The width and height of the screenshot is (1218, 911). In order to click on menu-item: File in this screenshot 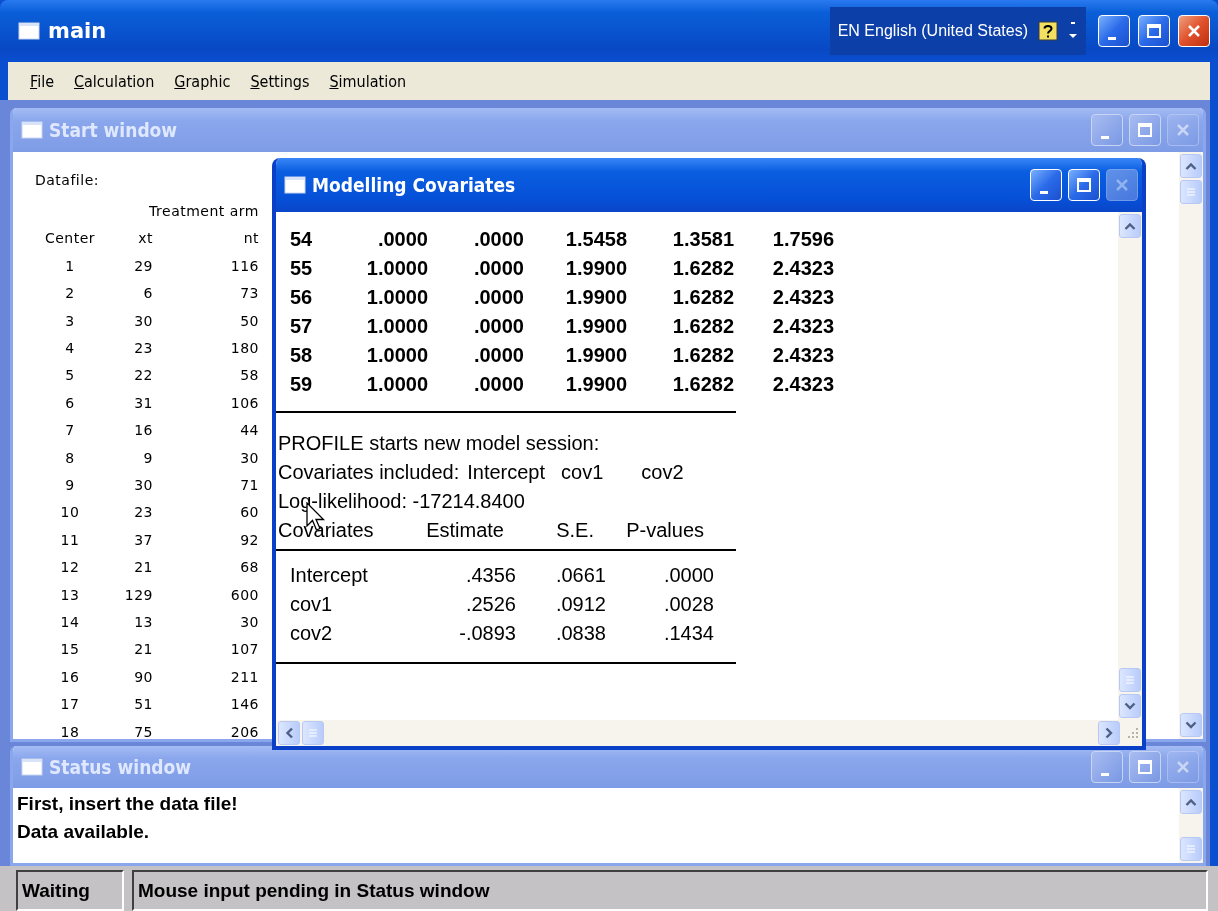, I will do `click(42, 81)`.